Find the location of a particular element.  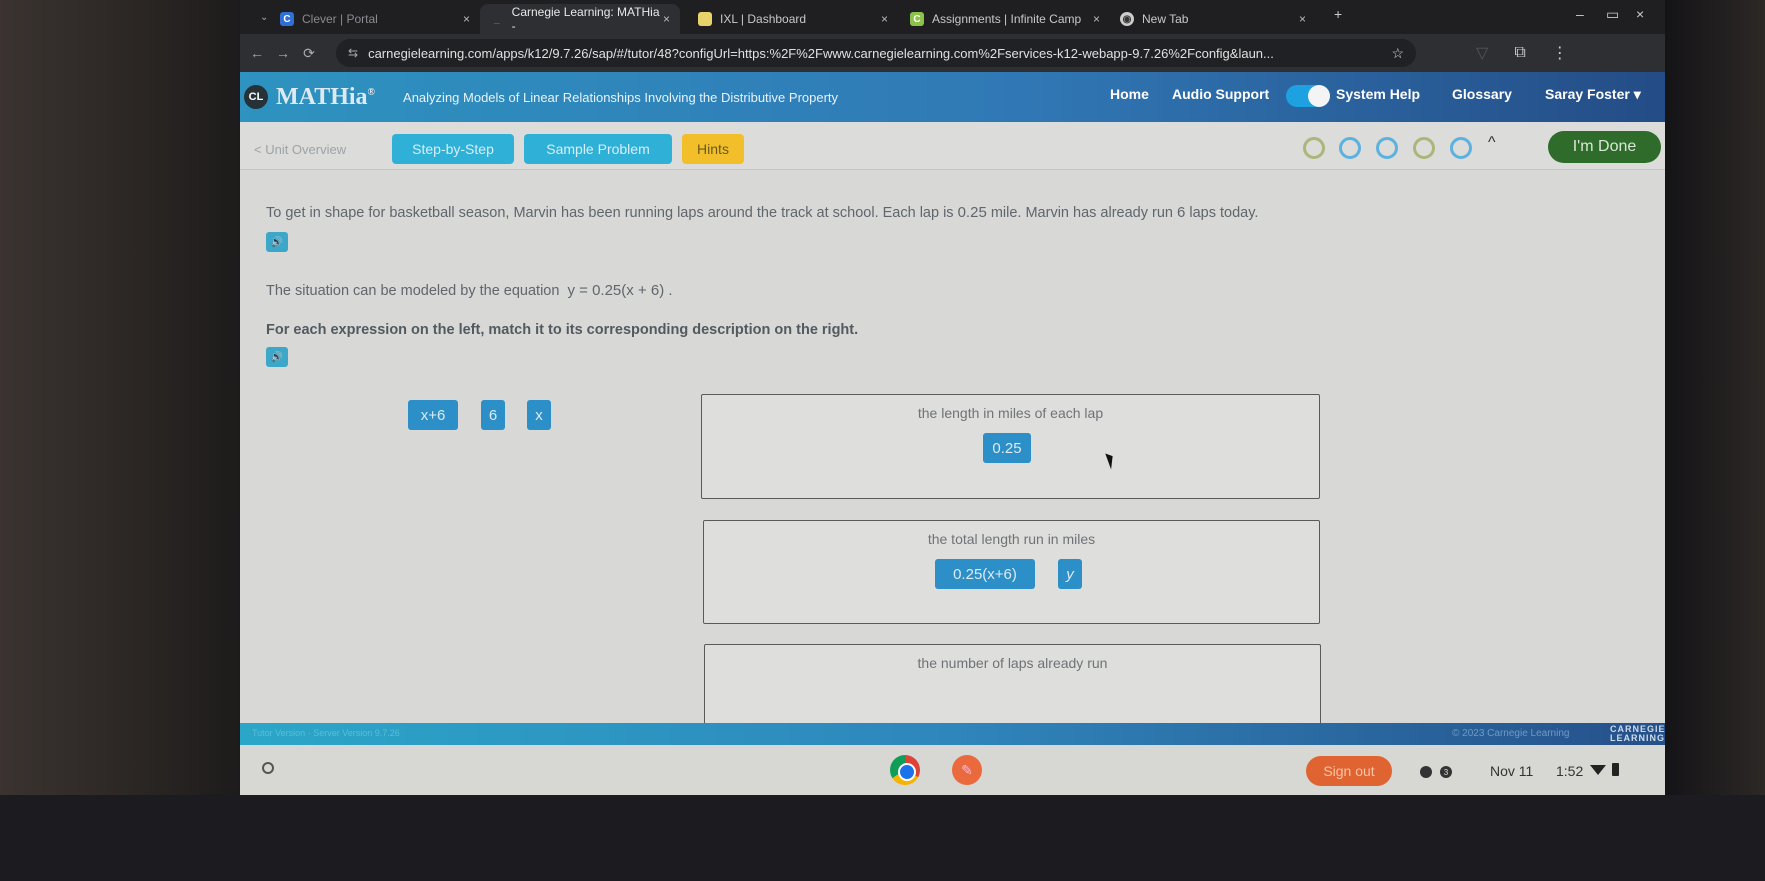

drop-target-label: the length in miles of each lap is located at coordinates (1010, 413).